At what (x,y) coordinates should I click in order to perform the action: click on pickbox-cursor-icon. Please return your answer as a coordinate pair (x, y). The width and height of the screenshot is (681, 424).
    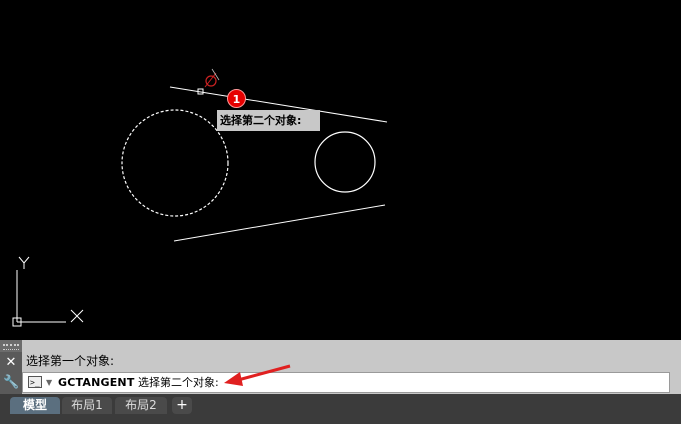
    Looking at the image, I should click on (212, 78).